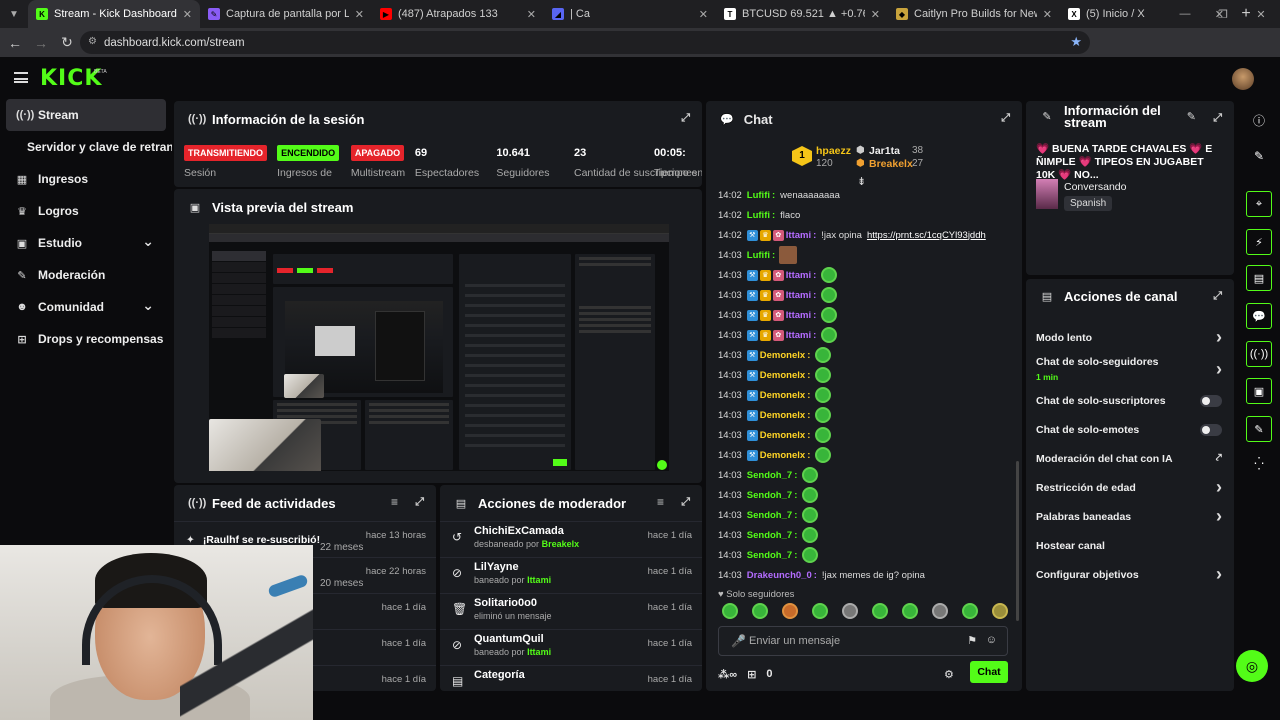 Image resolution: width=1280 pixels, height=720 pixels. Describe the element at coordinates (1252, 666) in the screenshot. I see `support-chat-icon: ◎` at that location.